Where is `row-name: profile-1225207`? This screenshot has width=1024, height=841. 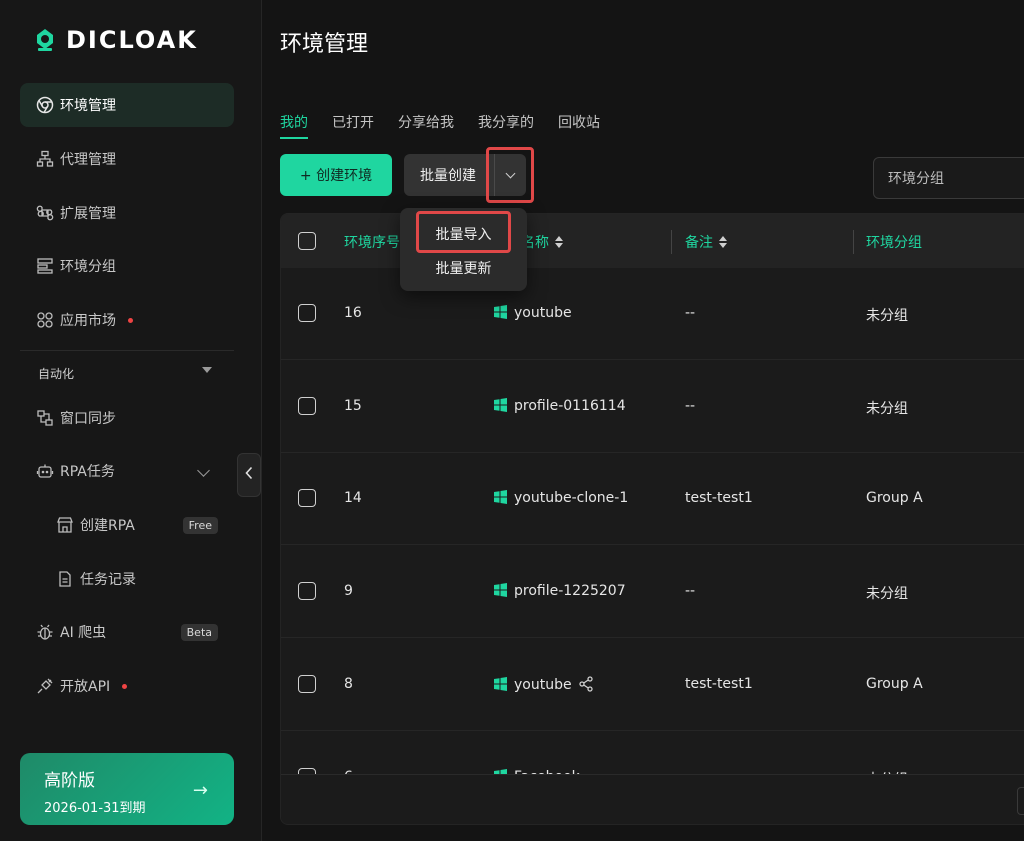 row-name: profile-1225207 is located at coordinates (570, 591).